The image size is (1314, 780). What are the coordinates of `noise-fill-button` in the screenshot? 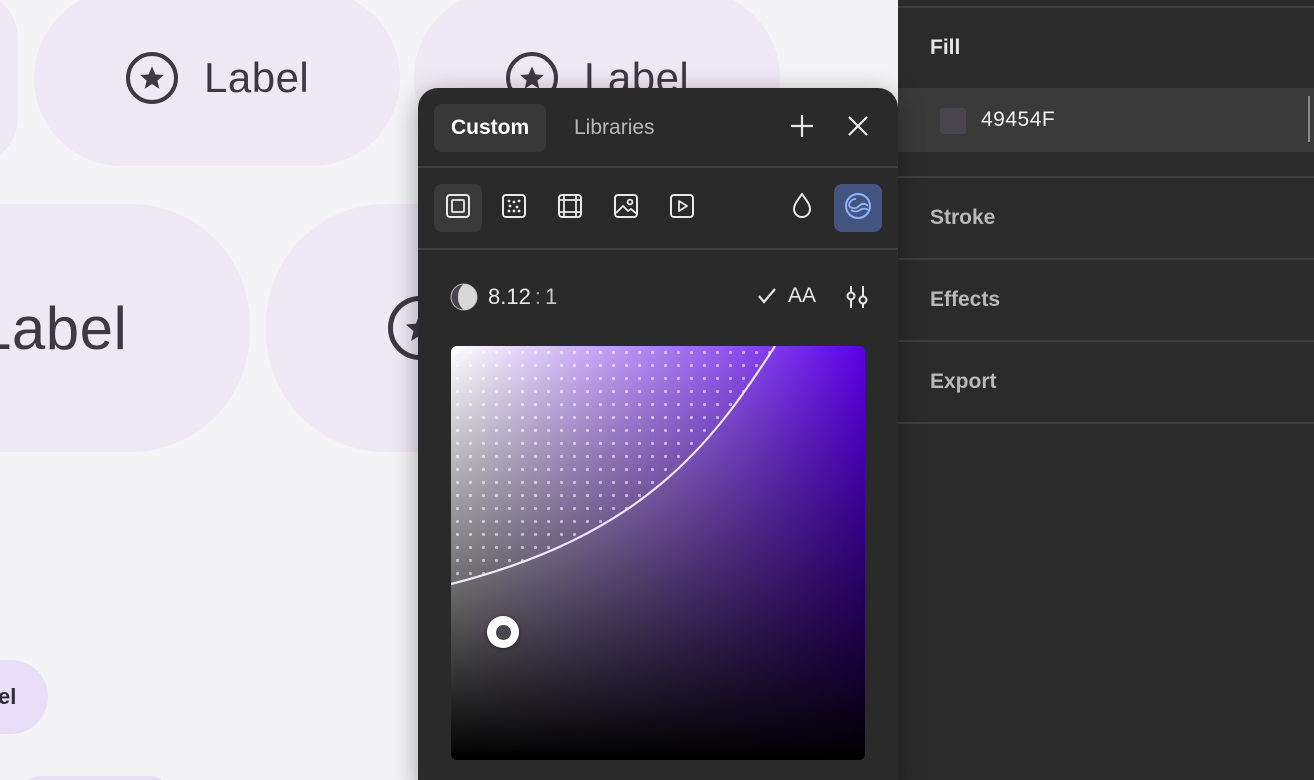 It's located at (514, 208).